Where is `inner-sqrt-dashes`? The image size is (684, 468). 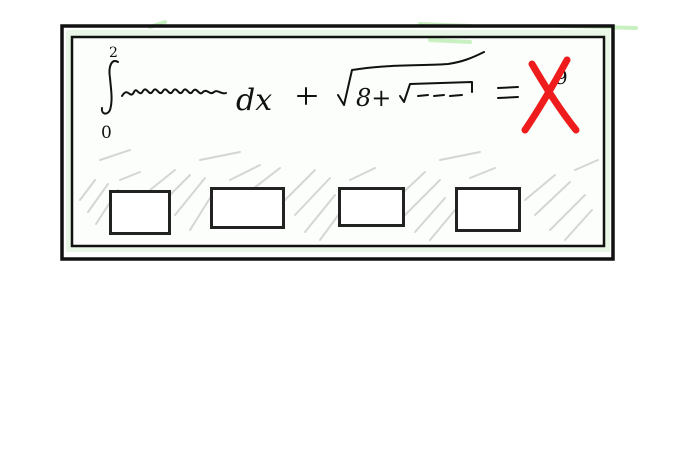 inner-sqrt-dashes is located at coordinates (440, 95).